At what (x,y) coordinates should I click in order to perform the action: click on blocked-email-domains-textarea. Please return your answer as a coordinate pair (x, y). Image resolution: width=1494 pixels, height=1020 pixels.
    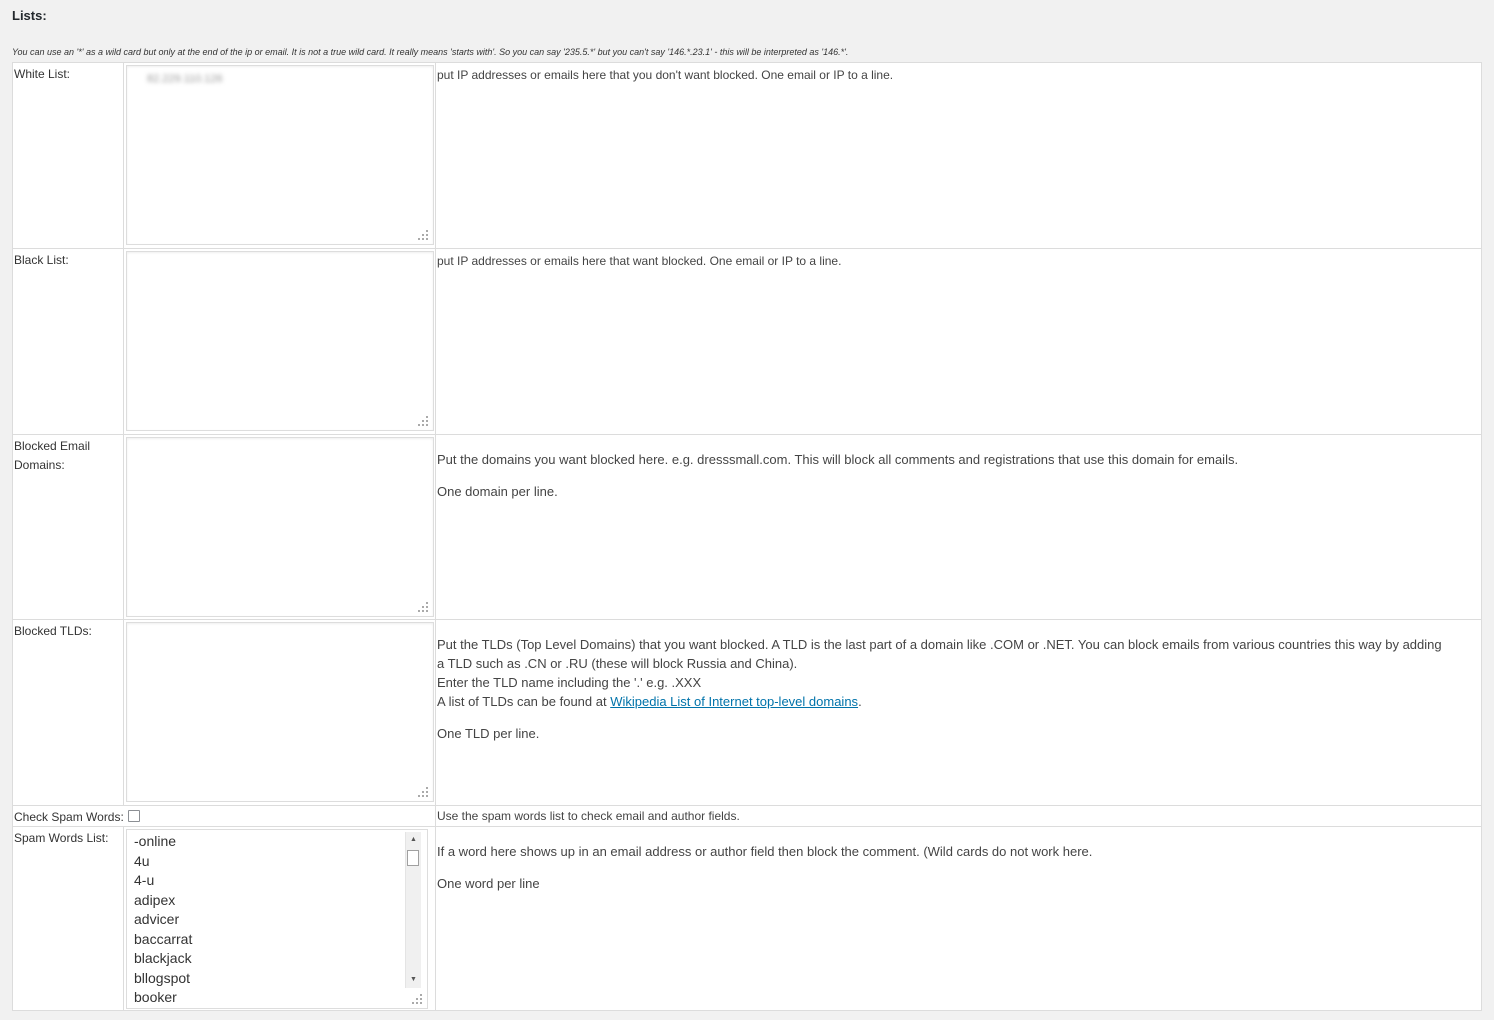
    Looking at the image, I should click on (280, 527).